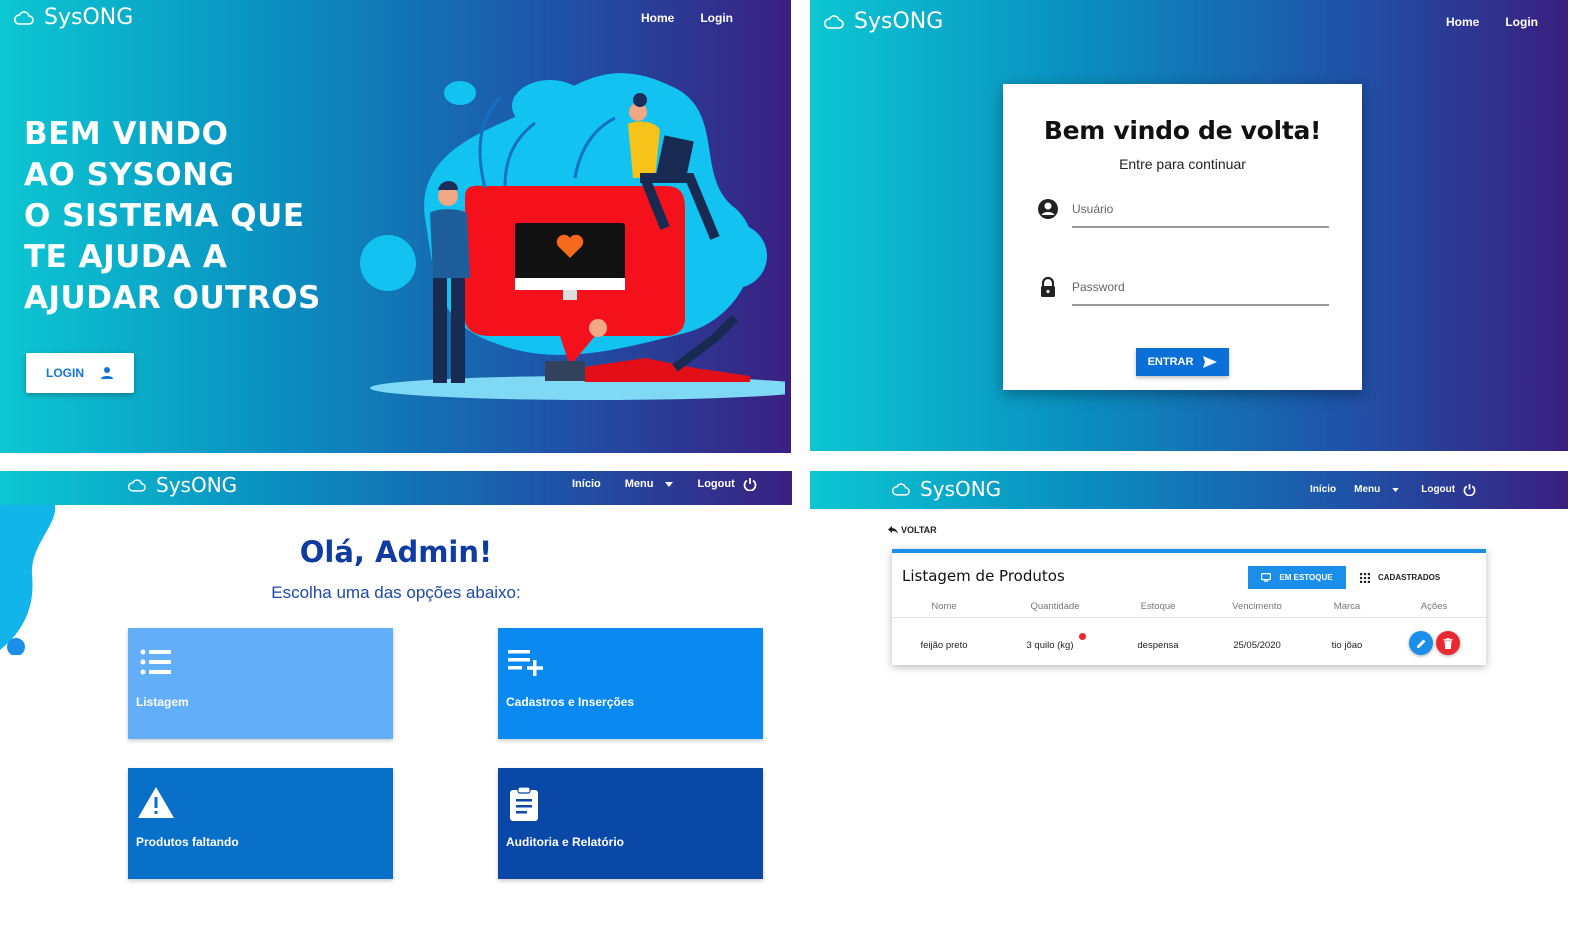  I want to click on column-header: Marca, so click(1347, 606).